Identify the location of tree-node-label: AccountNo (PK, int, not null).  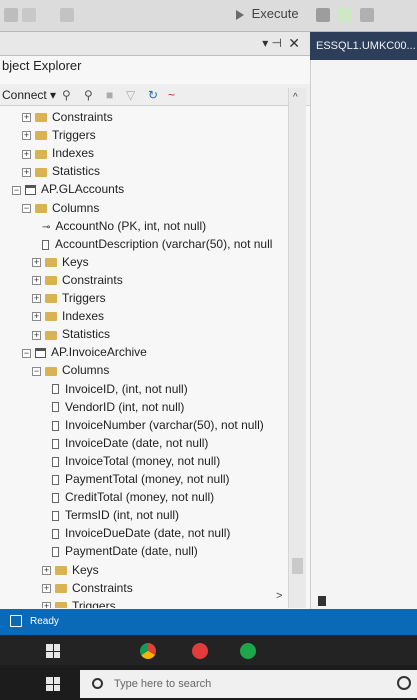
(131, 225).